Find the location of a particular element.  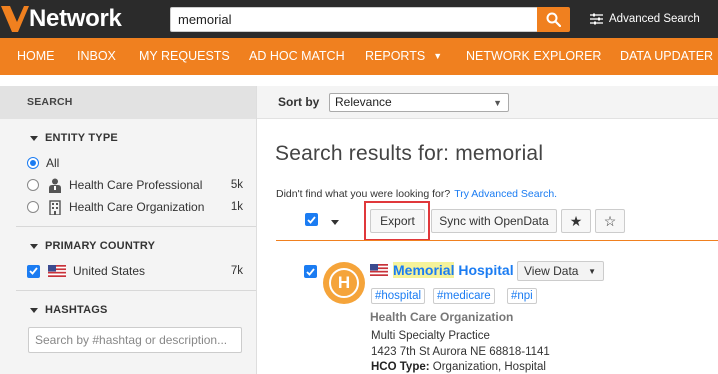

entity-option-count: 1k is located at coordinates (236, 207).